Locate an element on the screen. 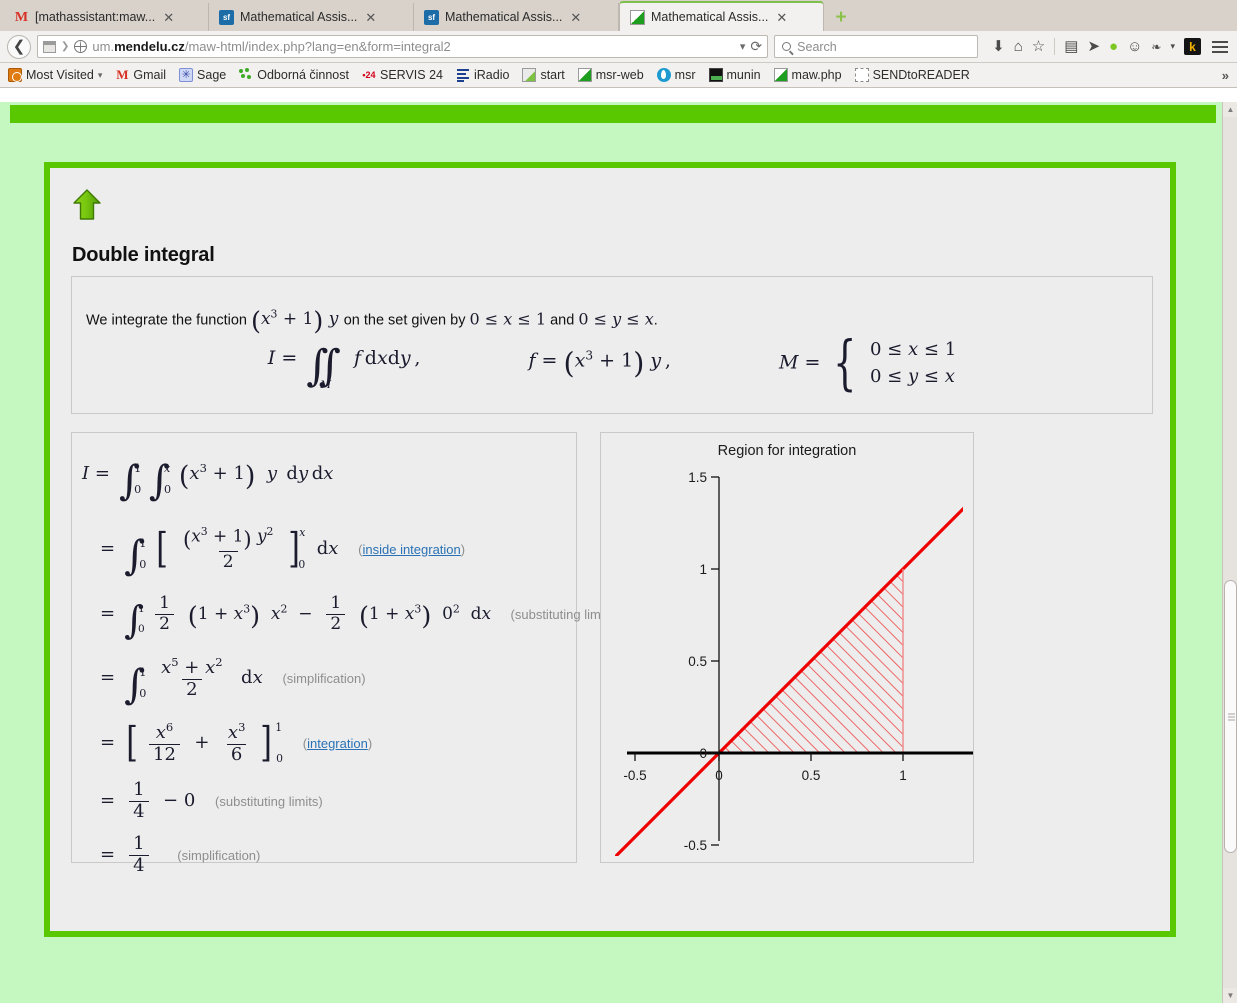 The width and height of the screenshot is (1237, 1003). step-2-note: (inside integration) is located at coordinates (412, 549).